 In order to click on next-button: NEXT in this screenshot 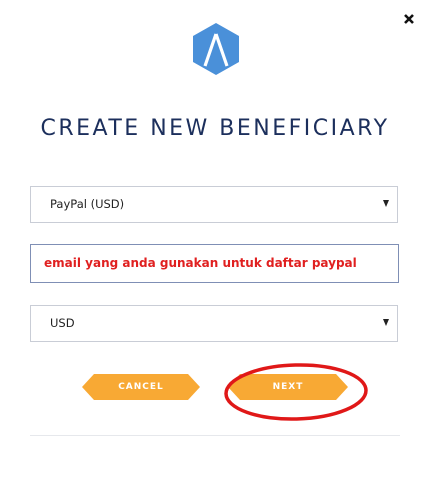, I will do `click(288, 387)`.